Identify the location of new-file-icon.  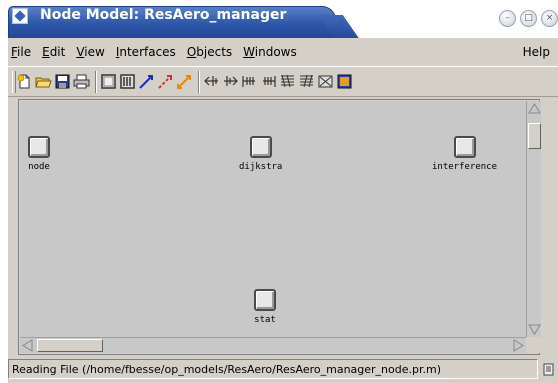
(23, 81).